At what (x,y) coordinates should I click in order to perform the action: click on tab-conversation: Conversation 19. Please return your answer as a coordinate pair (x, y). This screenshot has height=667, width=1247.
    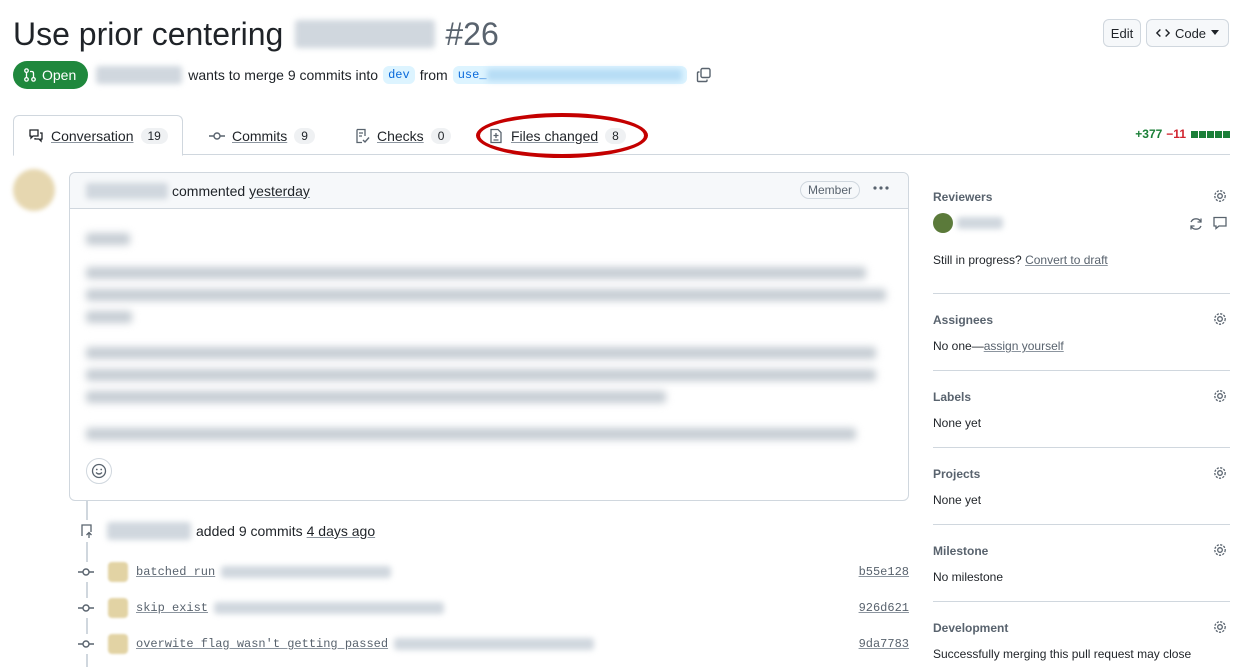
    Looking at the image, I should click on (98, 135).